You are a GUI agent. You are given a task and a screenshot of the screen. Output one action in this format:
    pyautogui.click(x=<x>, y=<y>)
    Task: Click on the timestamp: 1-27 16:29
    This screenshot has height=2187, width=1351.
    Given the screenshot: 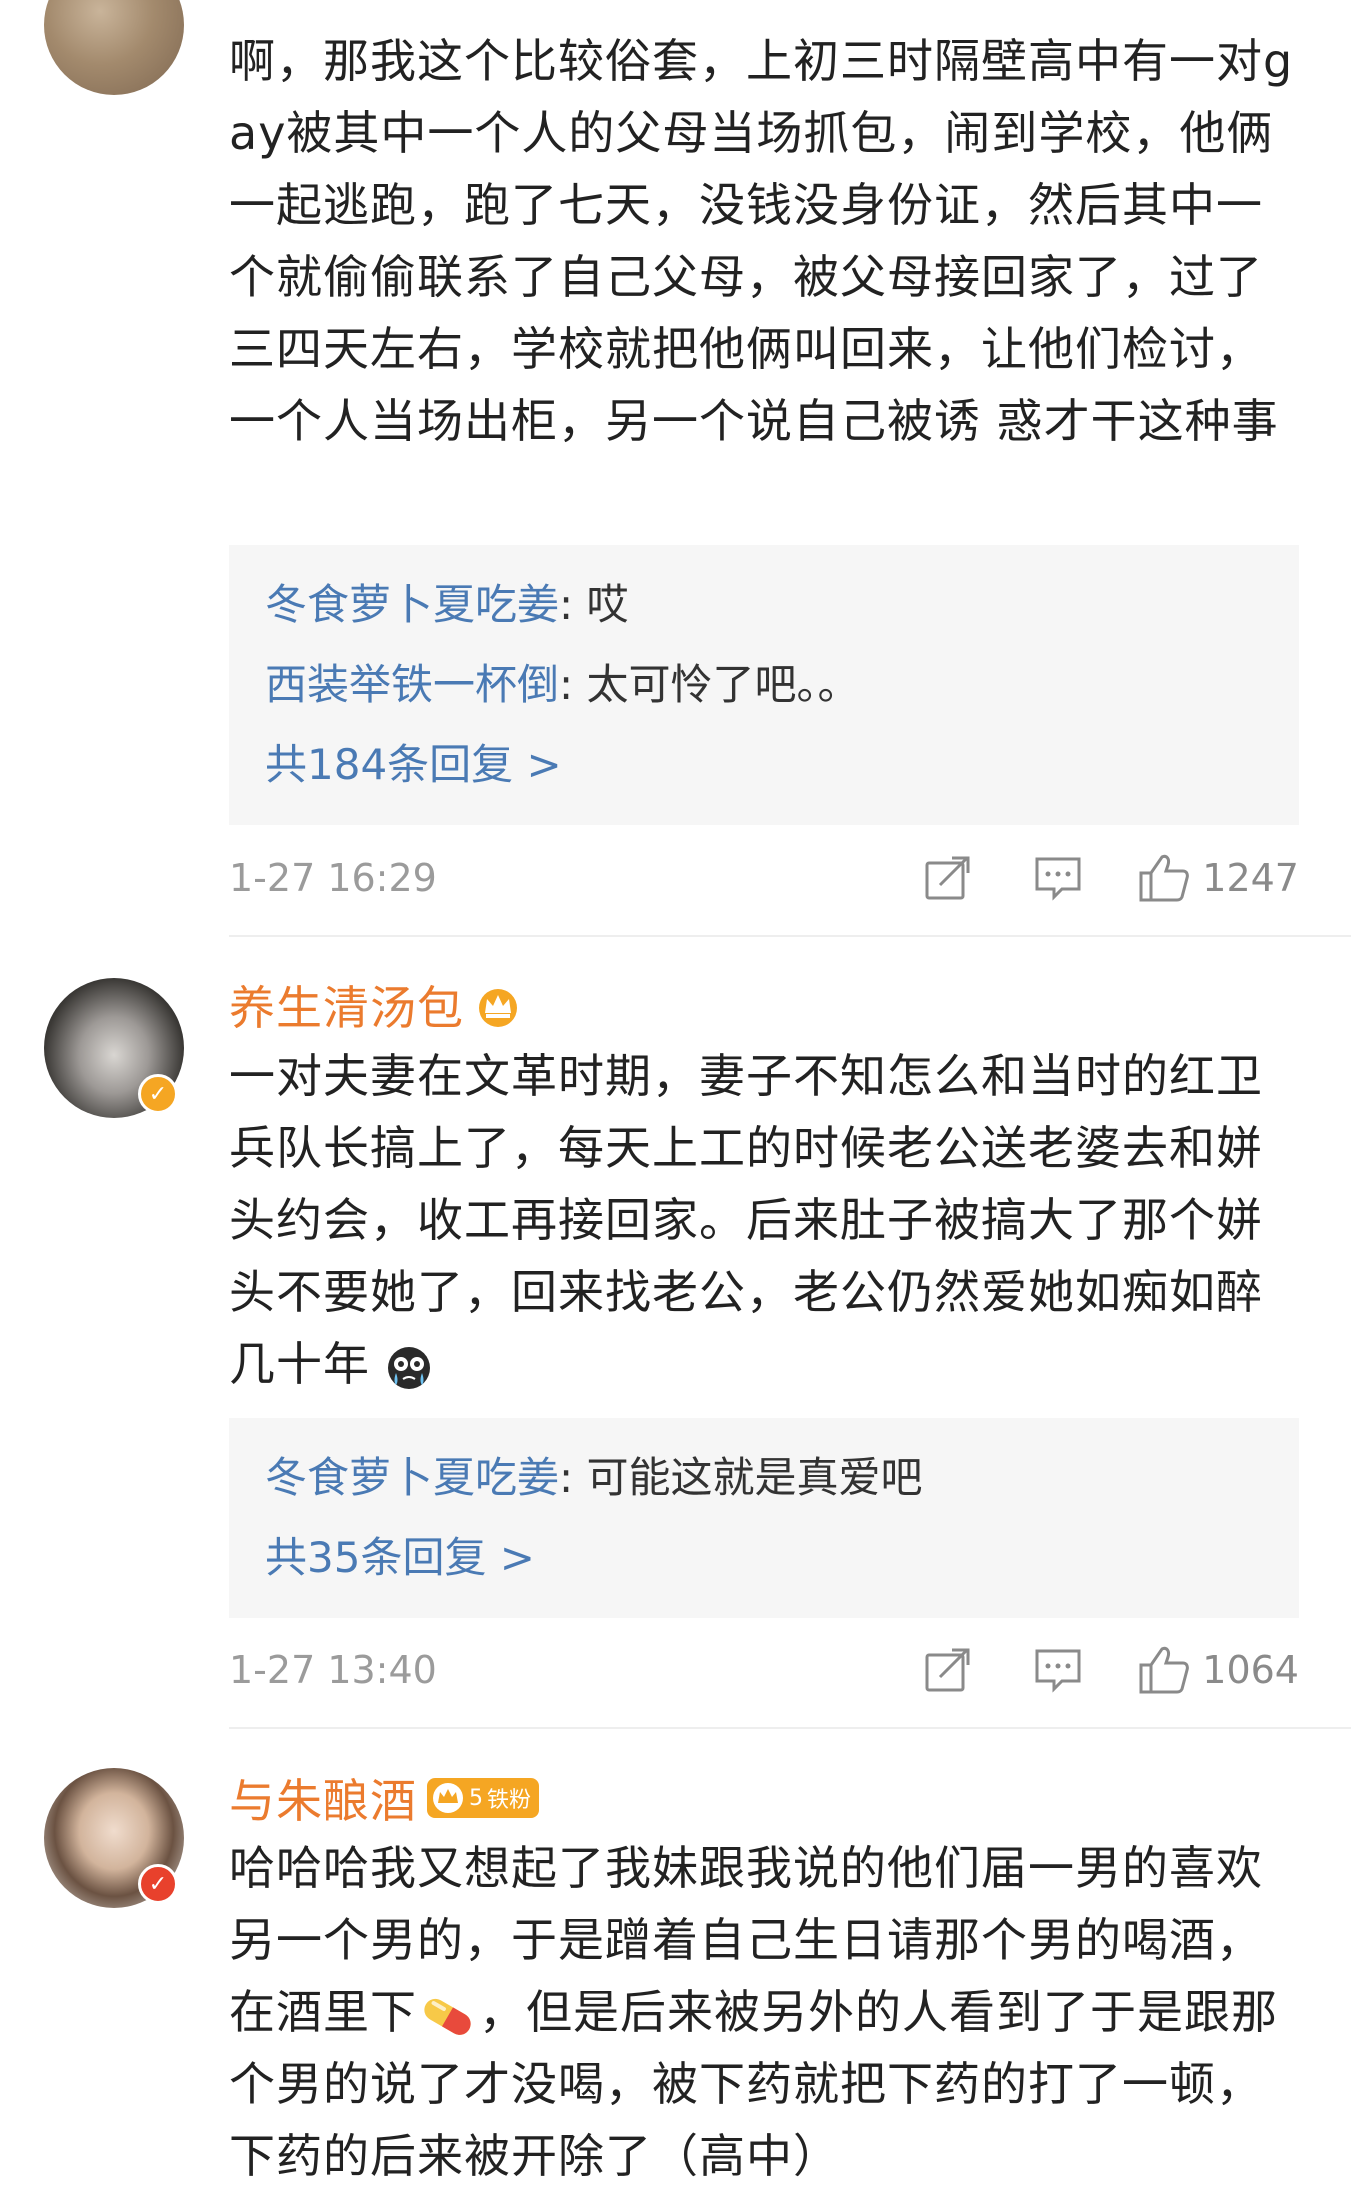 What is the action you would take?
    pyautogui.click(x=333, y=878)
    